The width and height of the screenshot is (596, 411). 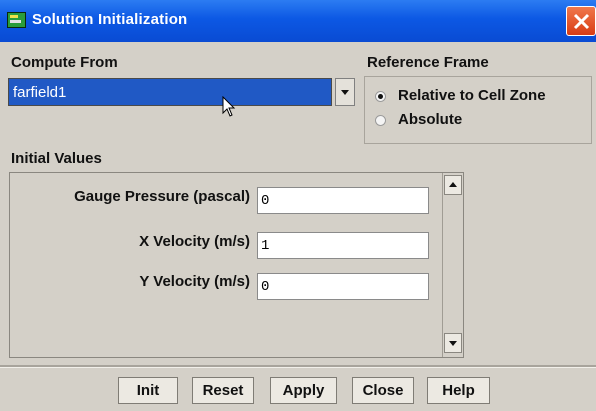 I want to click on compute-from-selected-value: farfield1, so click(x=170, y=92).